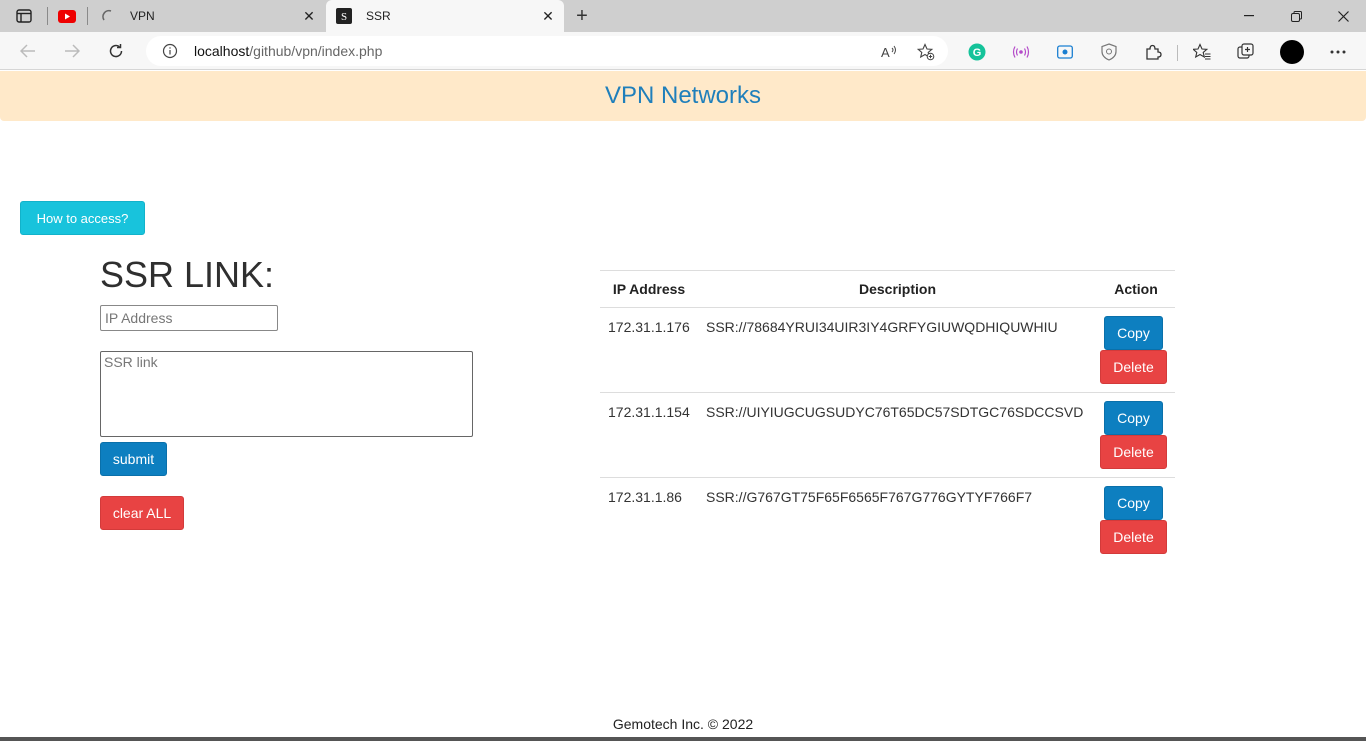 This screenshot has height=741, width=1366. What do you see at coordinates (582, 16) in the screenshot?
I see `new-tab-icon: +` at bounding box center [582, 16].